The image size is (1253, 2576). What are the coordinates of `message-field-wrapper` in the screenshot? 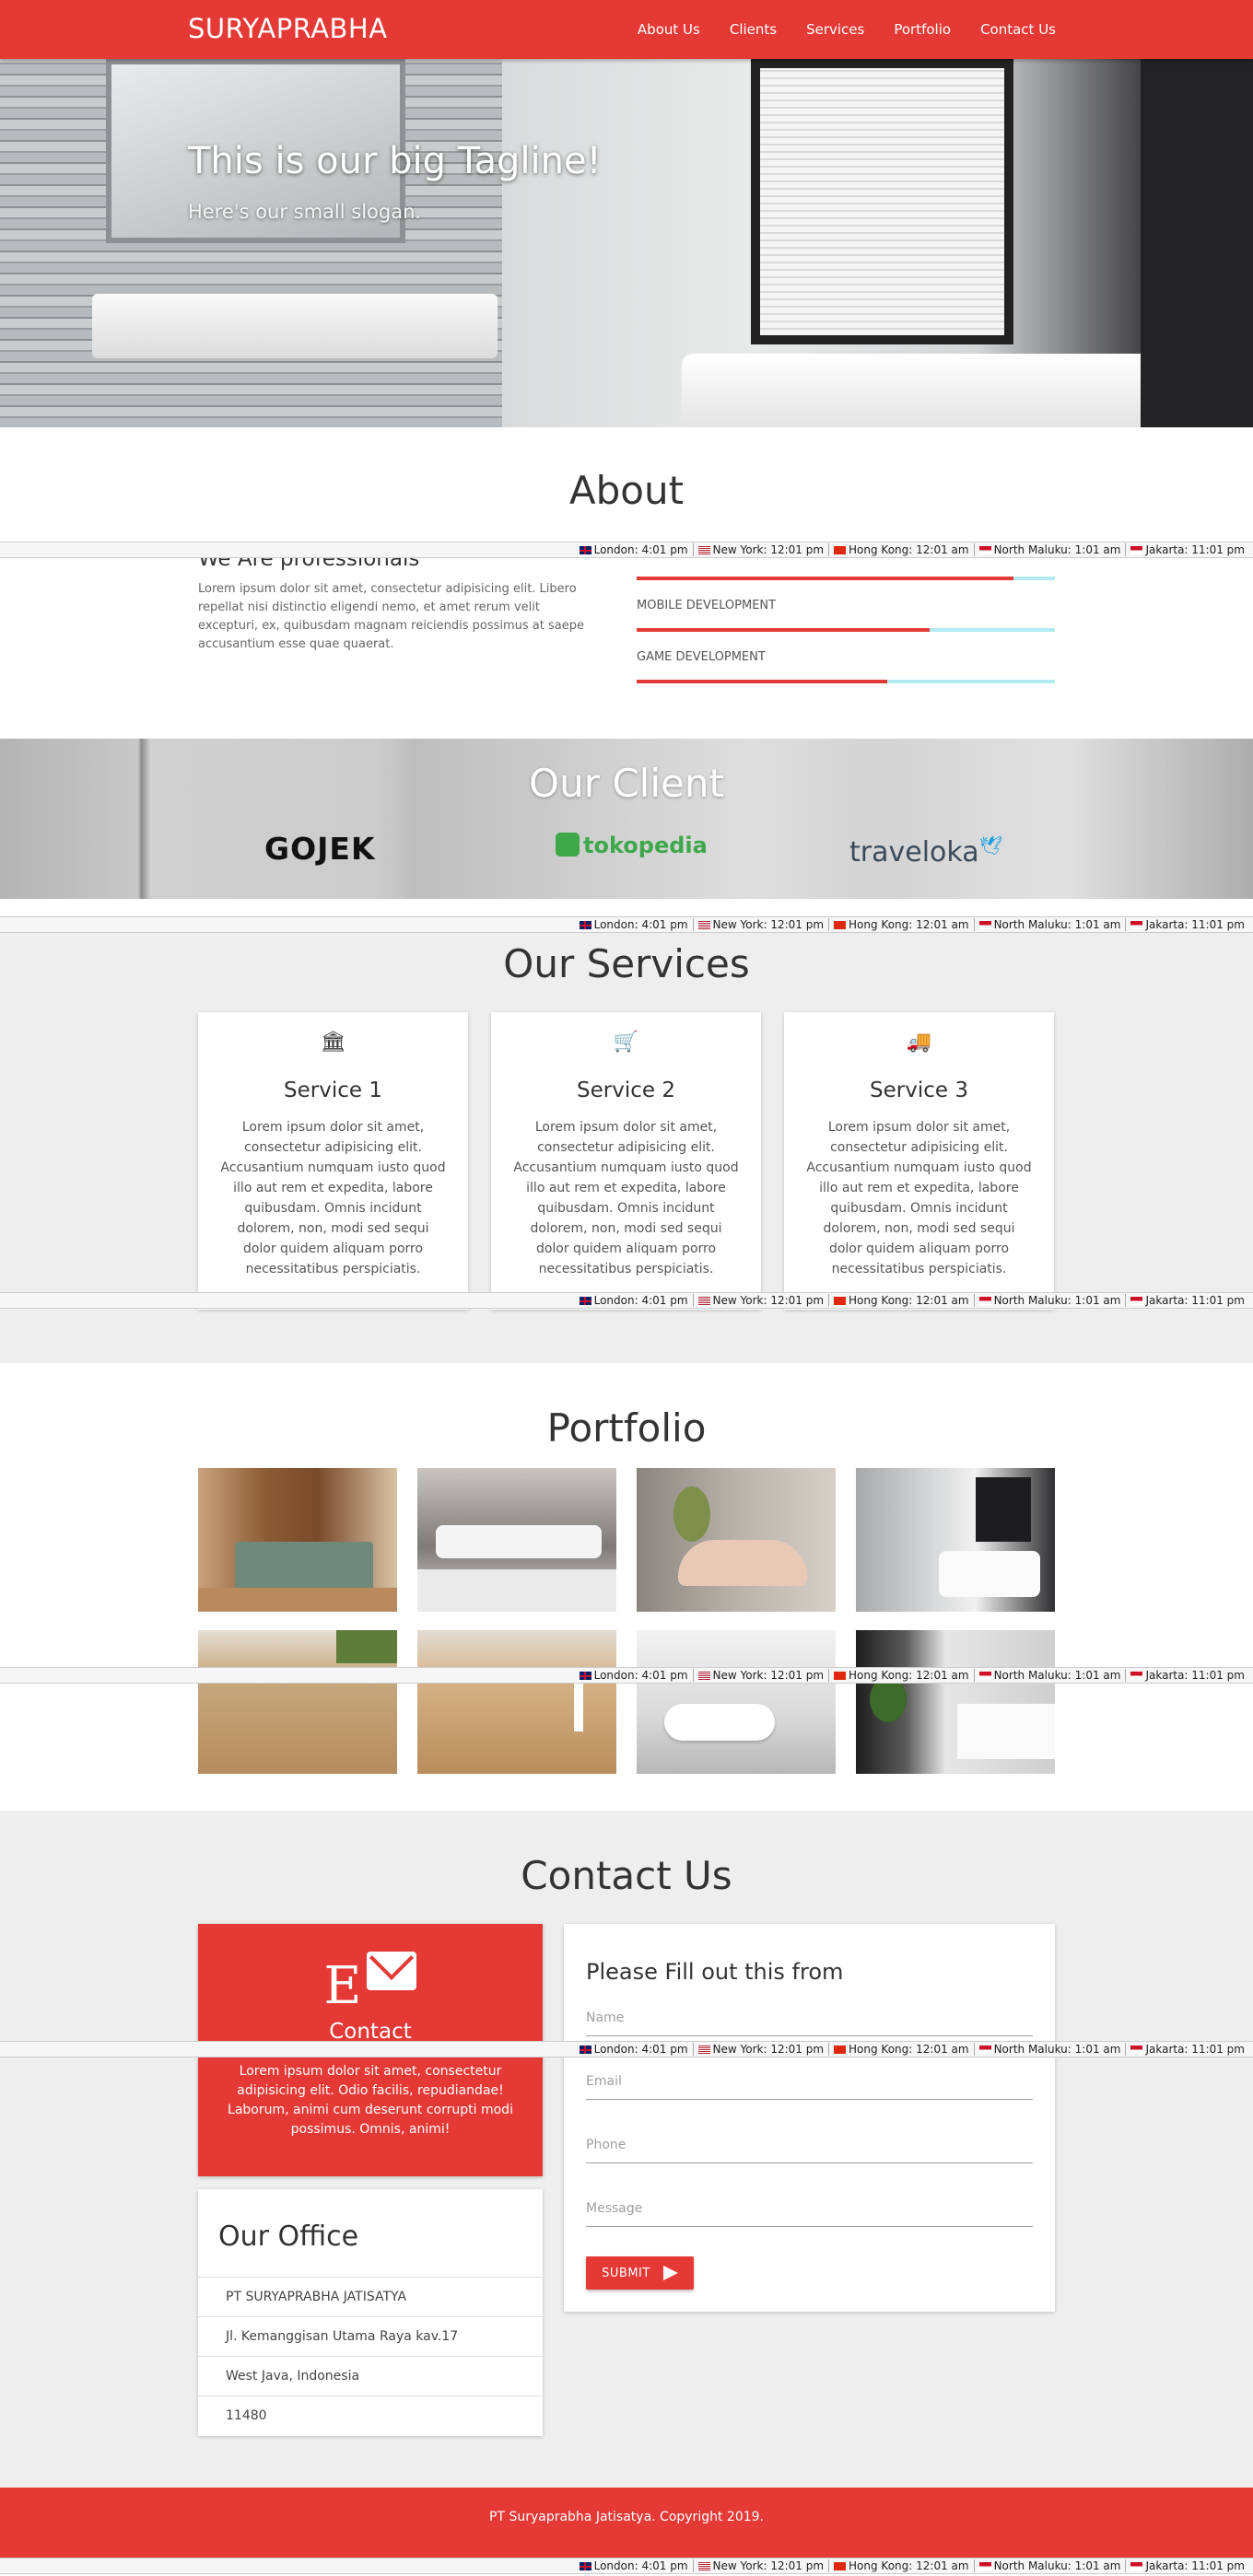 It's located at (809, 2208).